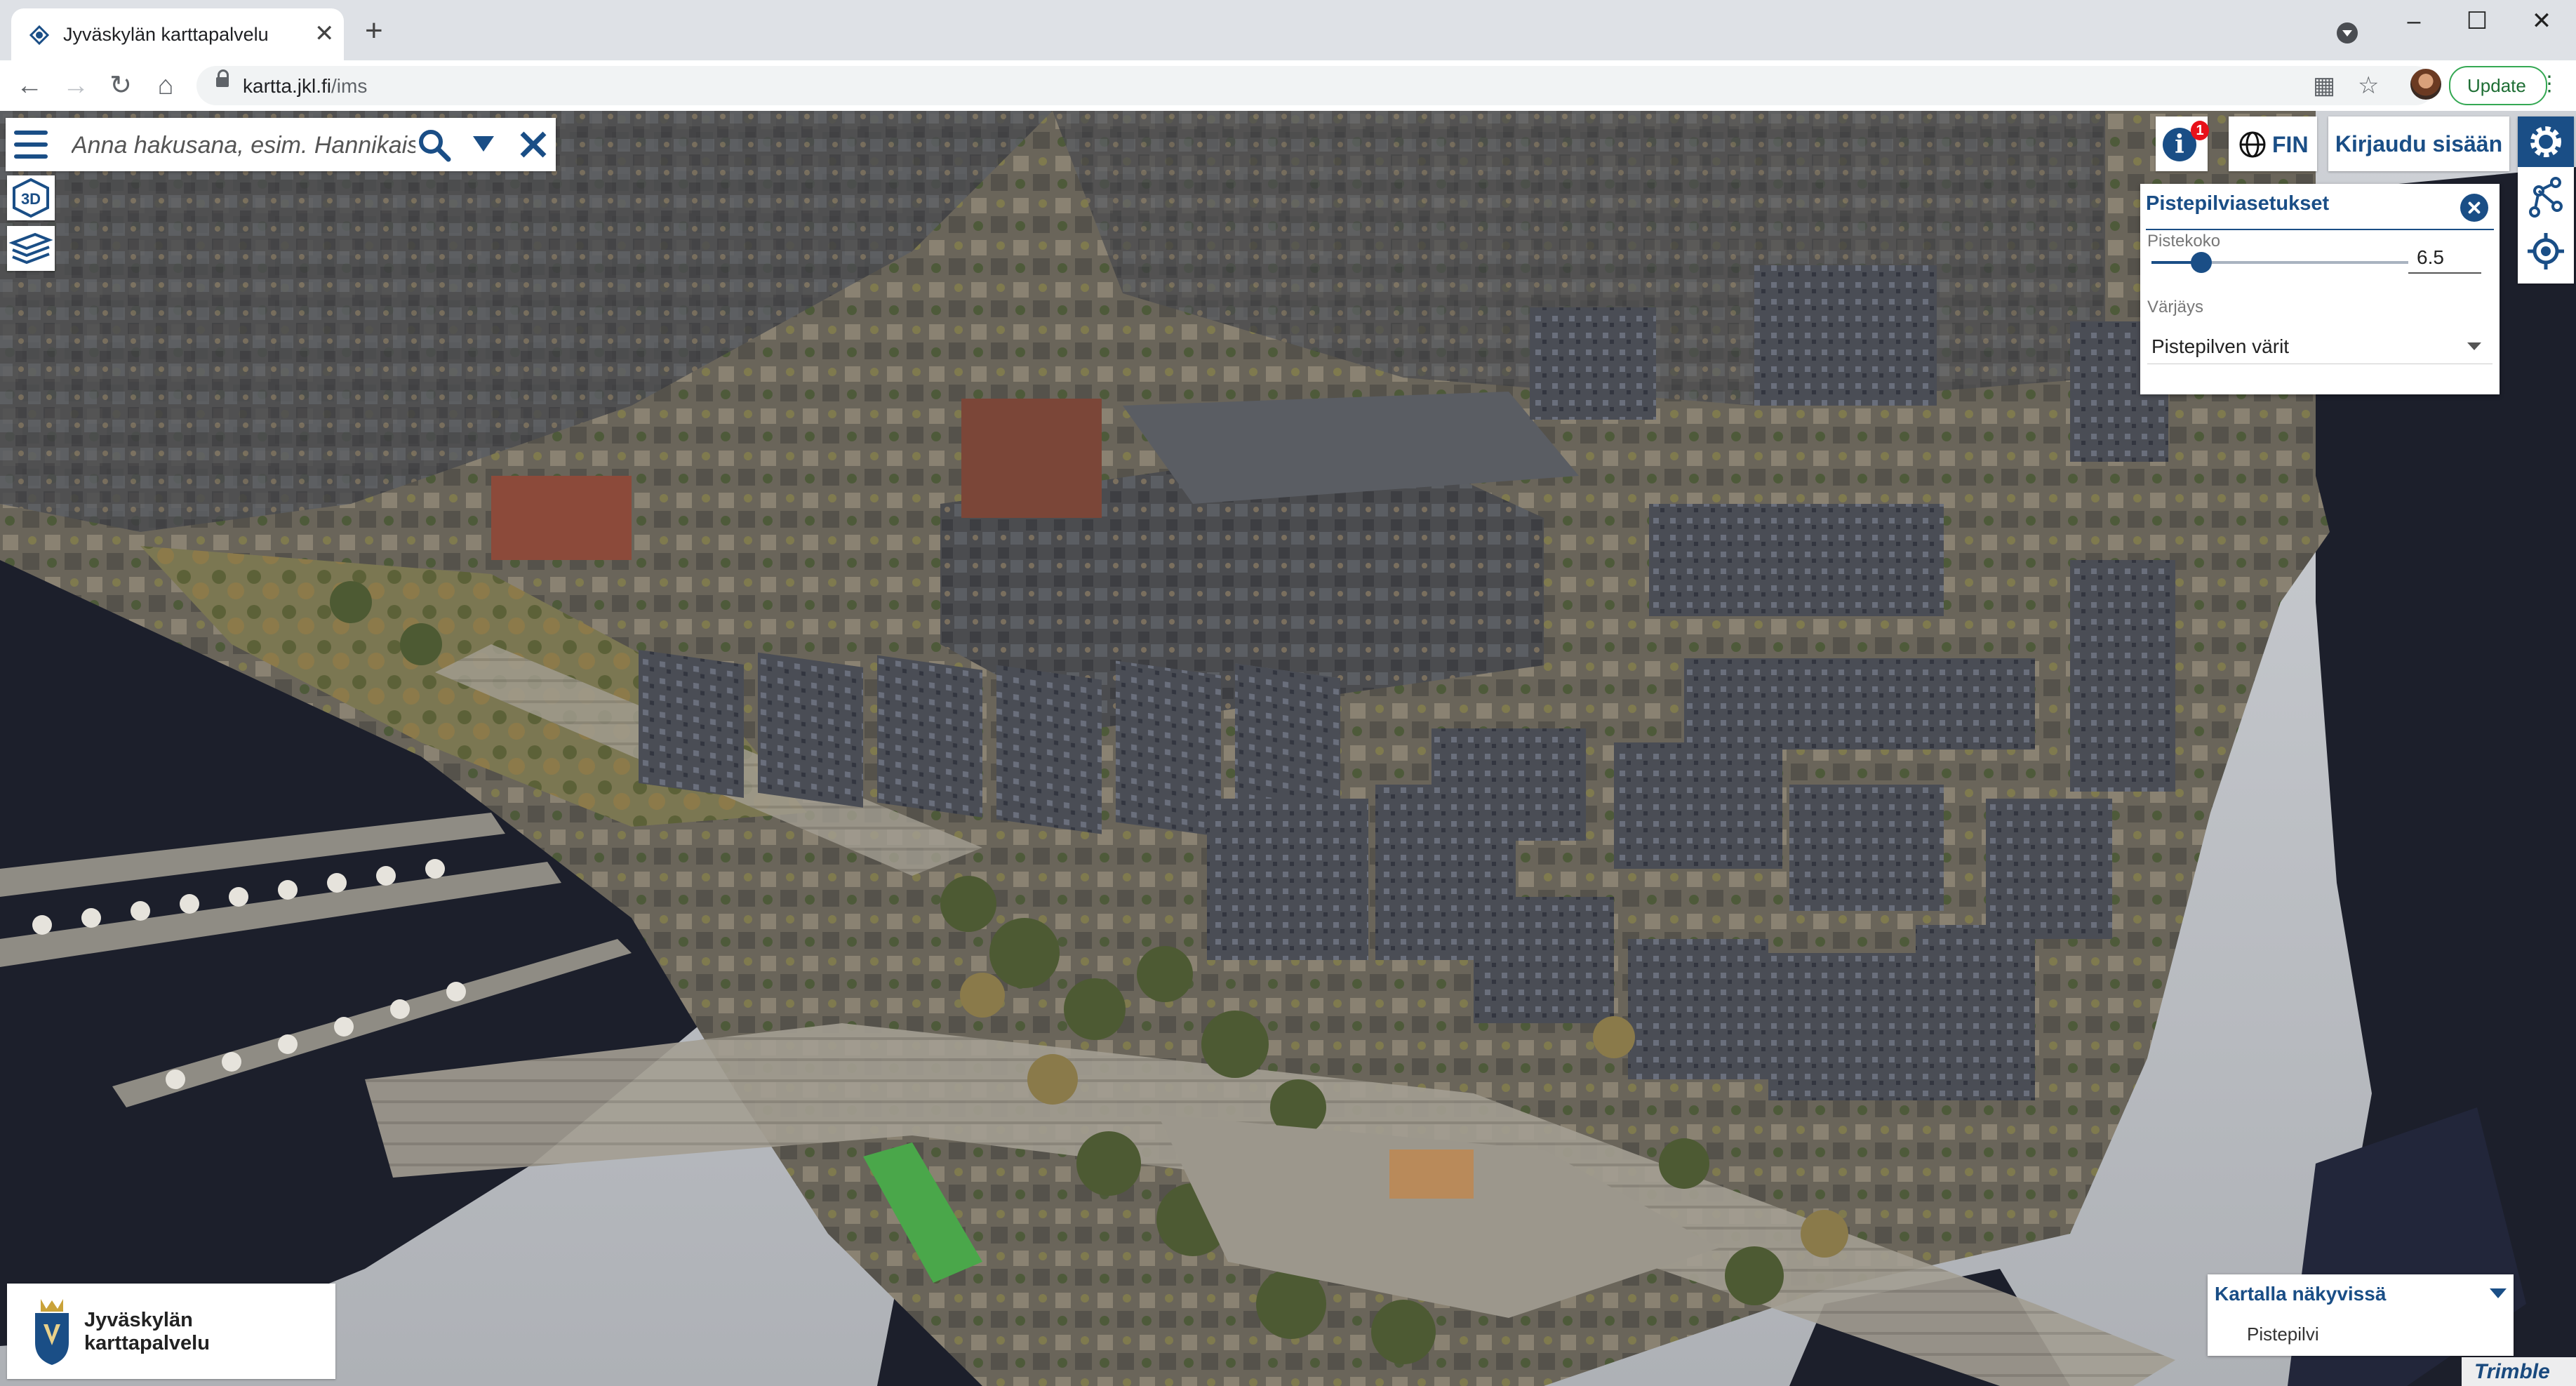  I want to click on window-close-icon: ✕, so click(2542, 21).